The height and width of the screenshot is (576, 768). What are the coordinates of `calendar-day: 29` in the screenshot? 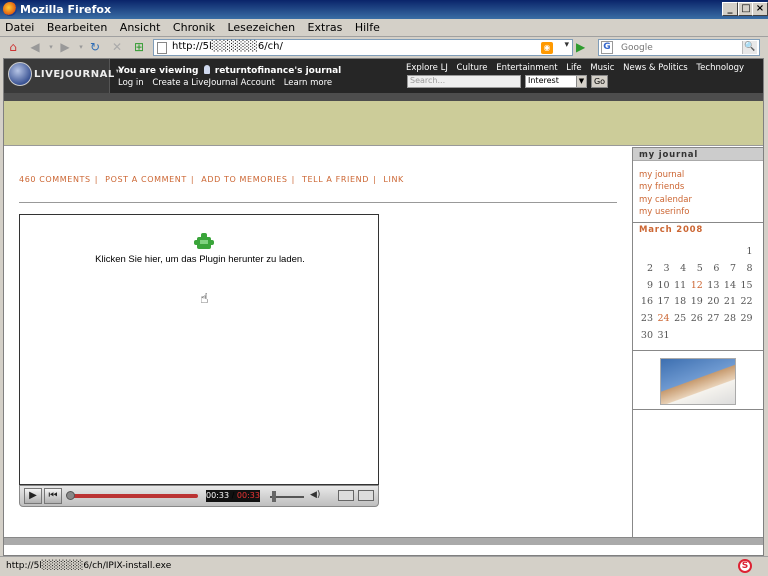 It's located at (746, 319).